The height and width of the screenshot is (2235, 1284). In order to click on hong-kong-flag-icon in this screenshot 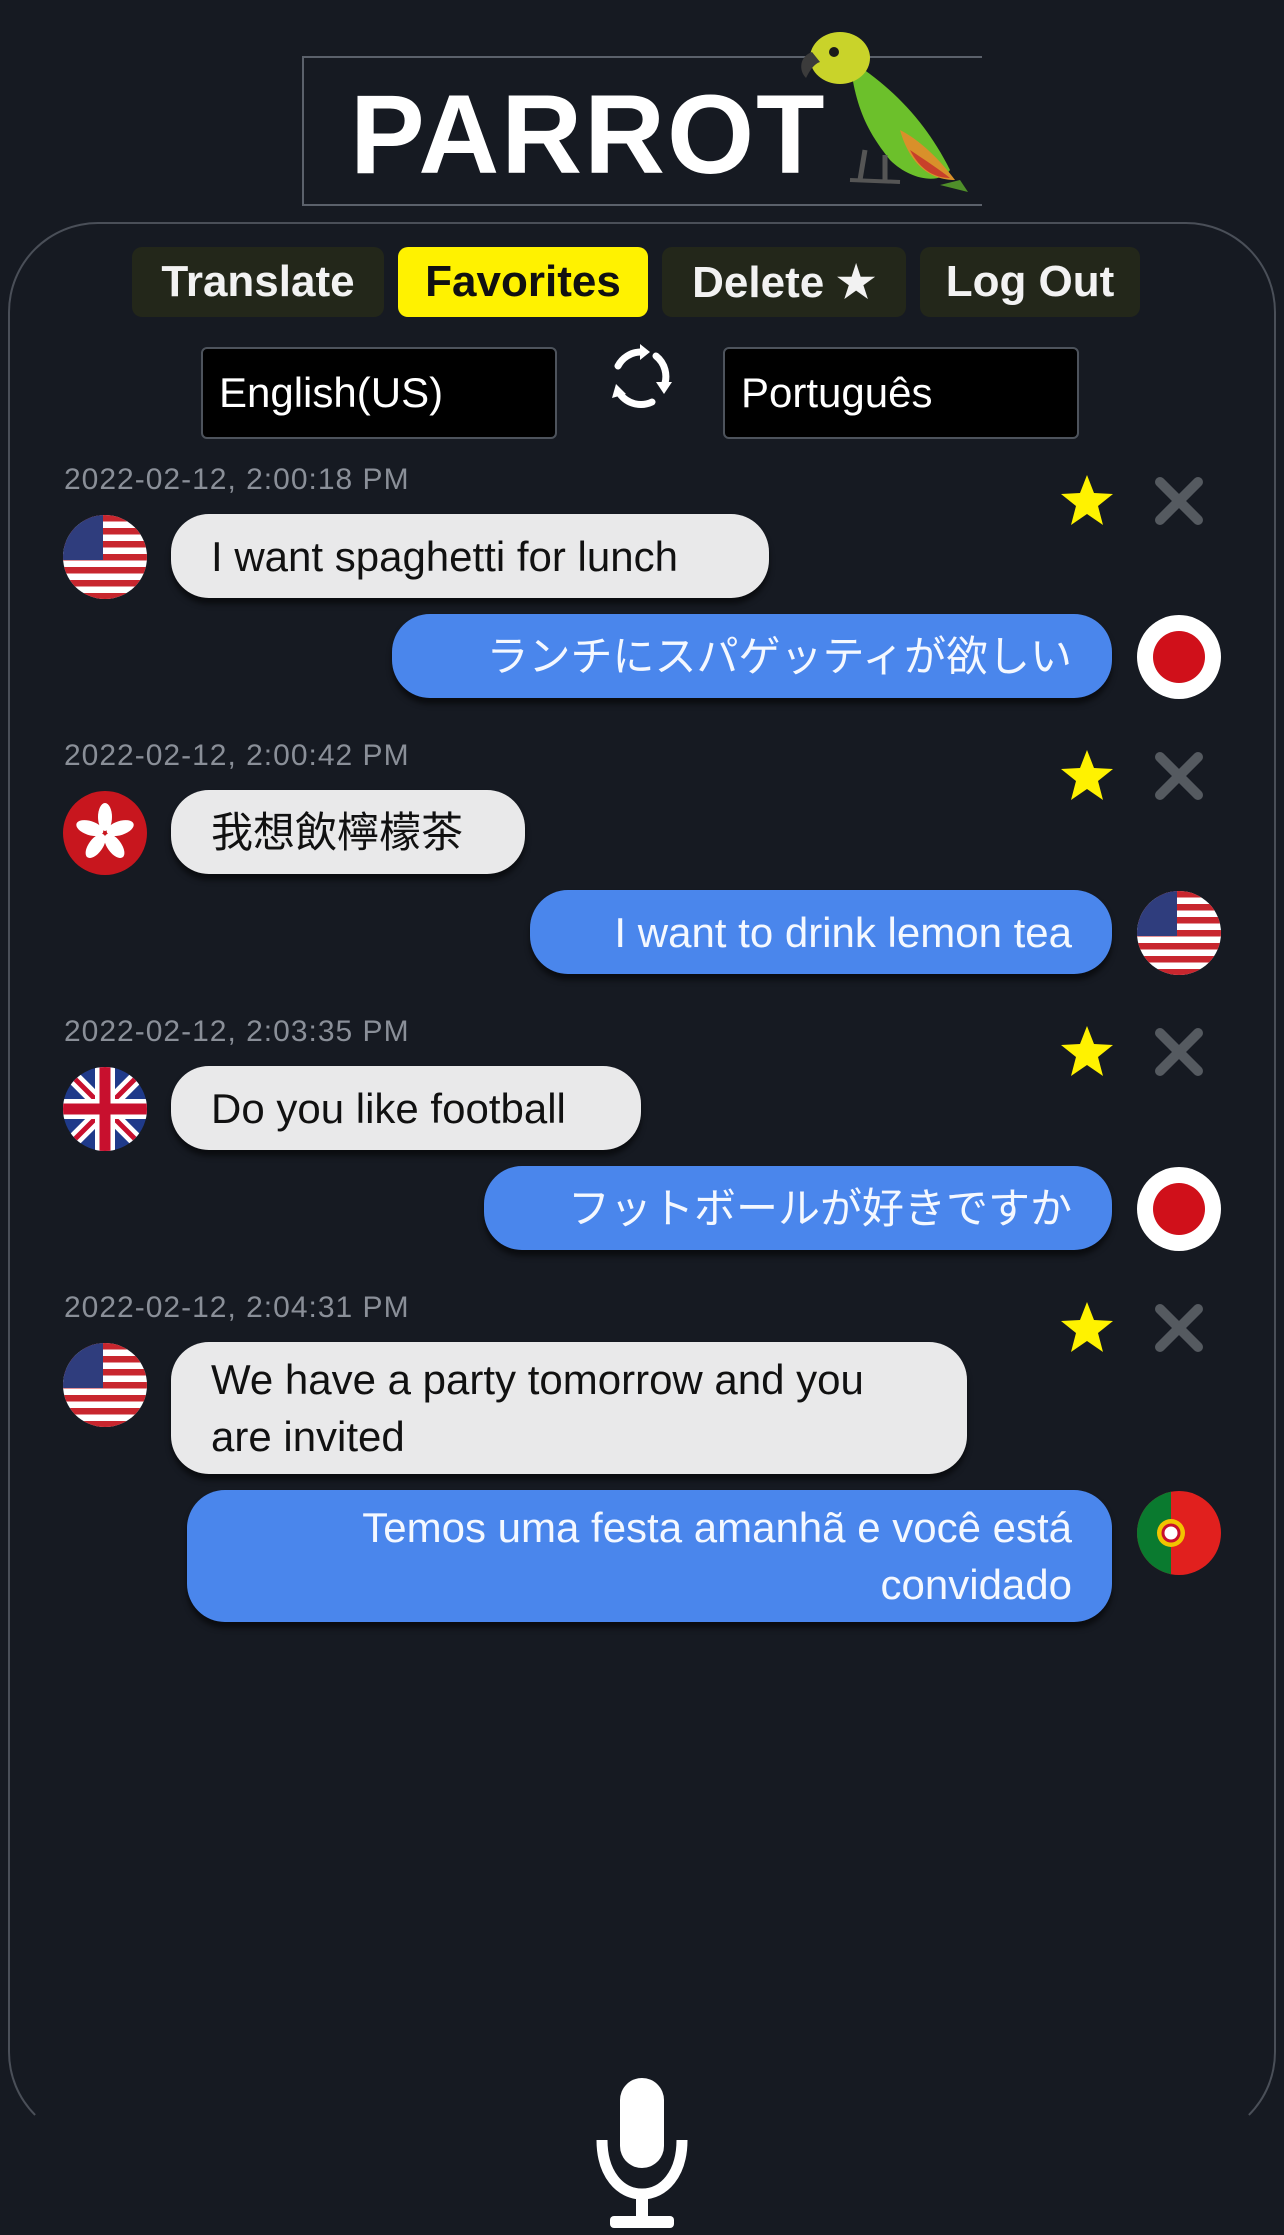, I will do `click(105, 833)`.